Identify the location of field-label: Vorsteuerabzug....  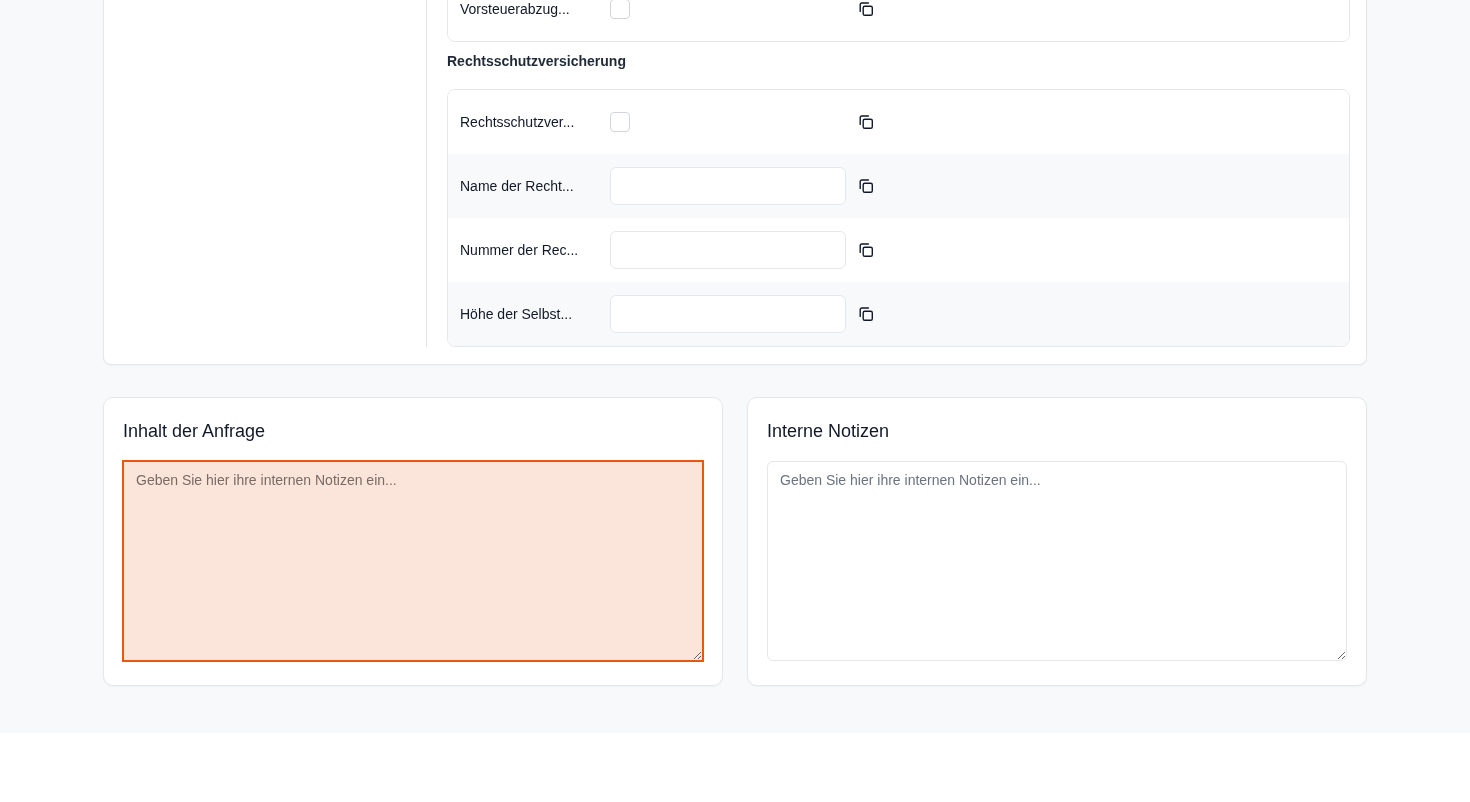
(515, 9).